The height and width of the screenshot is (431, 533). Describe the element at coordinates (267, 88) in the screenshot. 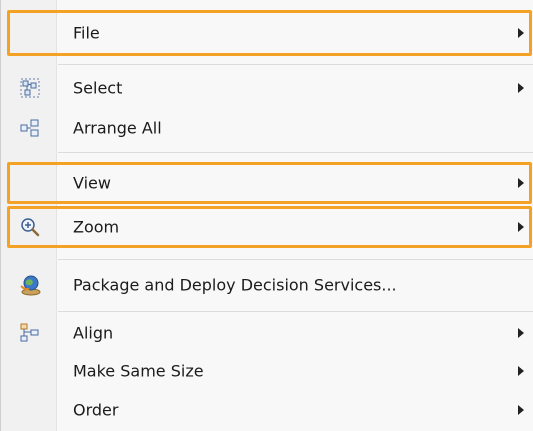

I see `menu-item-select: Select` at that location.